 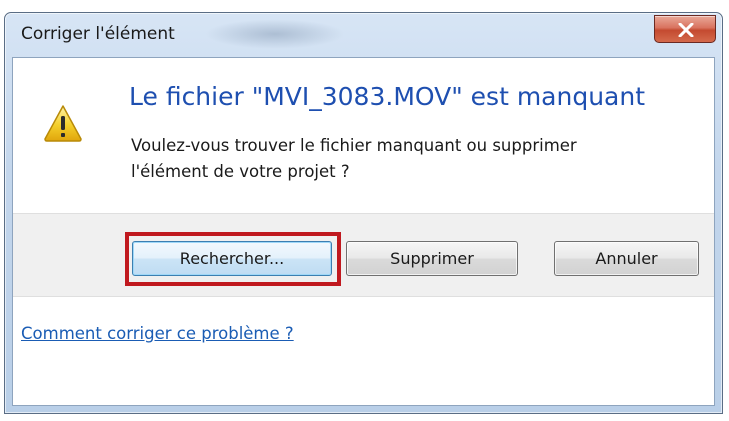 I want to click on message-line-2: l'élément de votre projet ?, so click(x=240, y=171).